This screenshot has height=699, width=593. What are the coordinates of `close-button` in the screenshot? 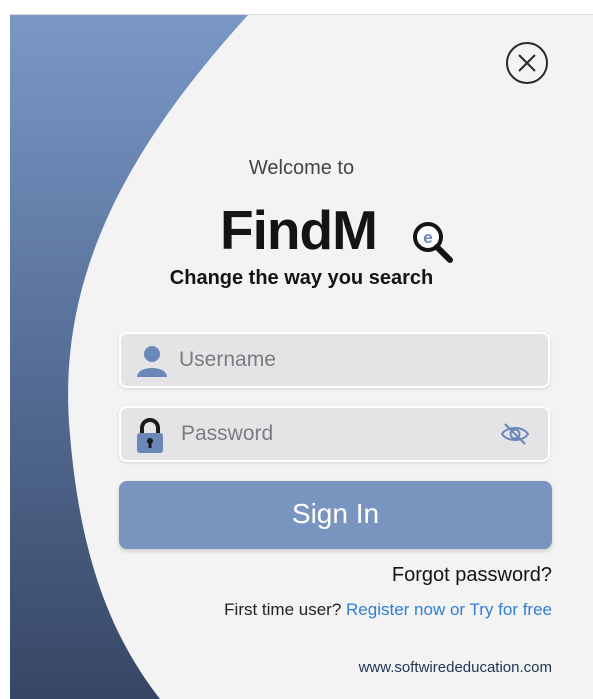 It's located at (527, 63).